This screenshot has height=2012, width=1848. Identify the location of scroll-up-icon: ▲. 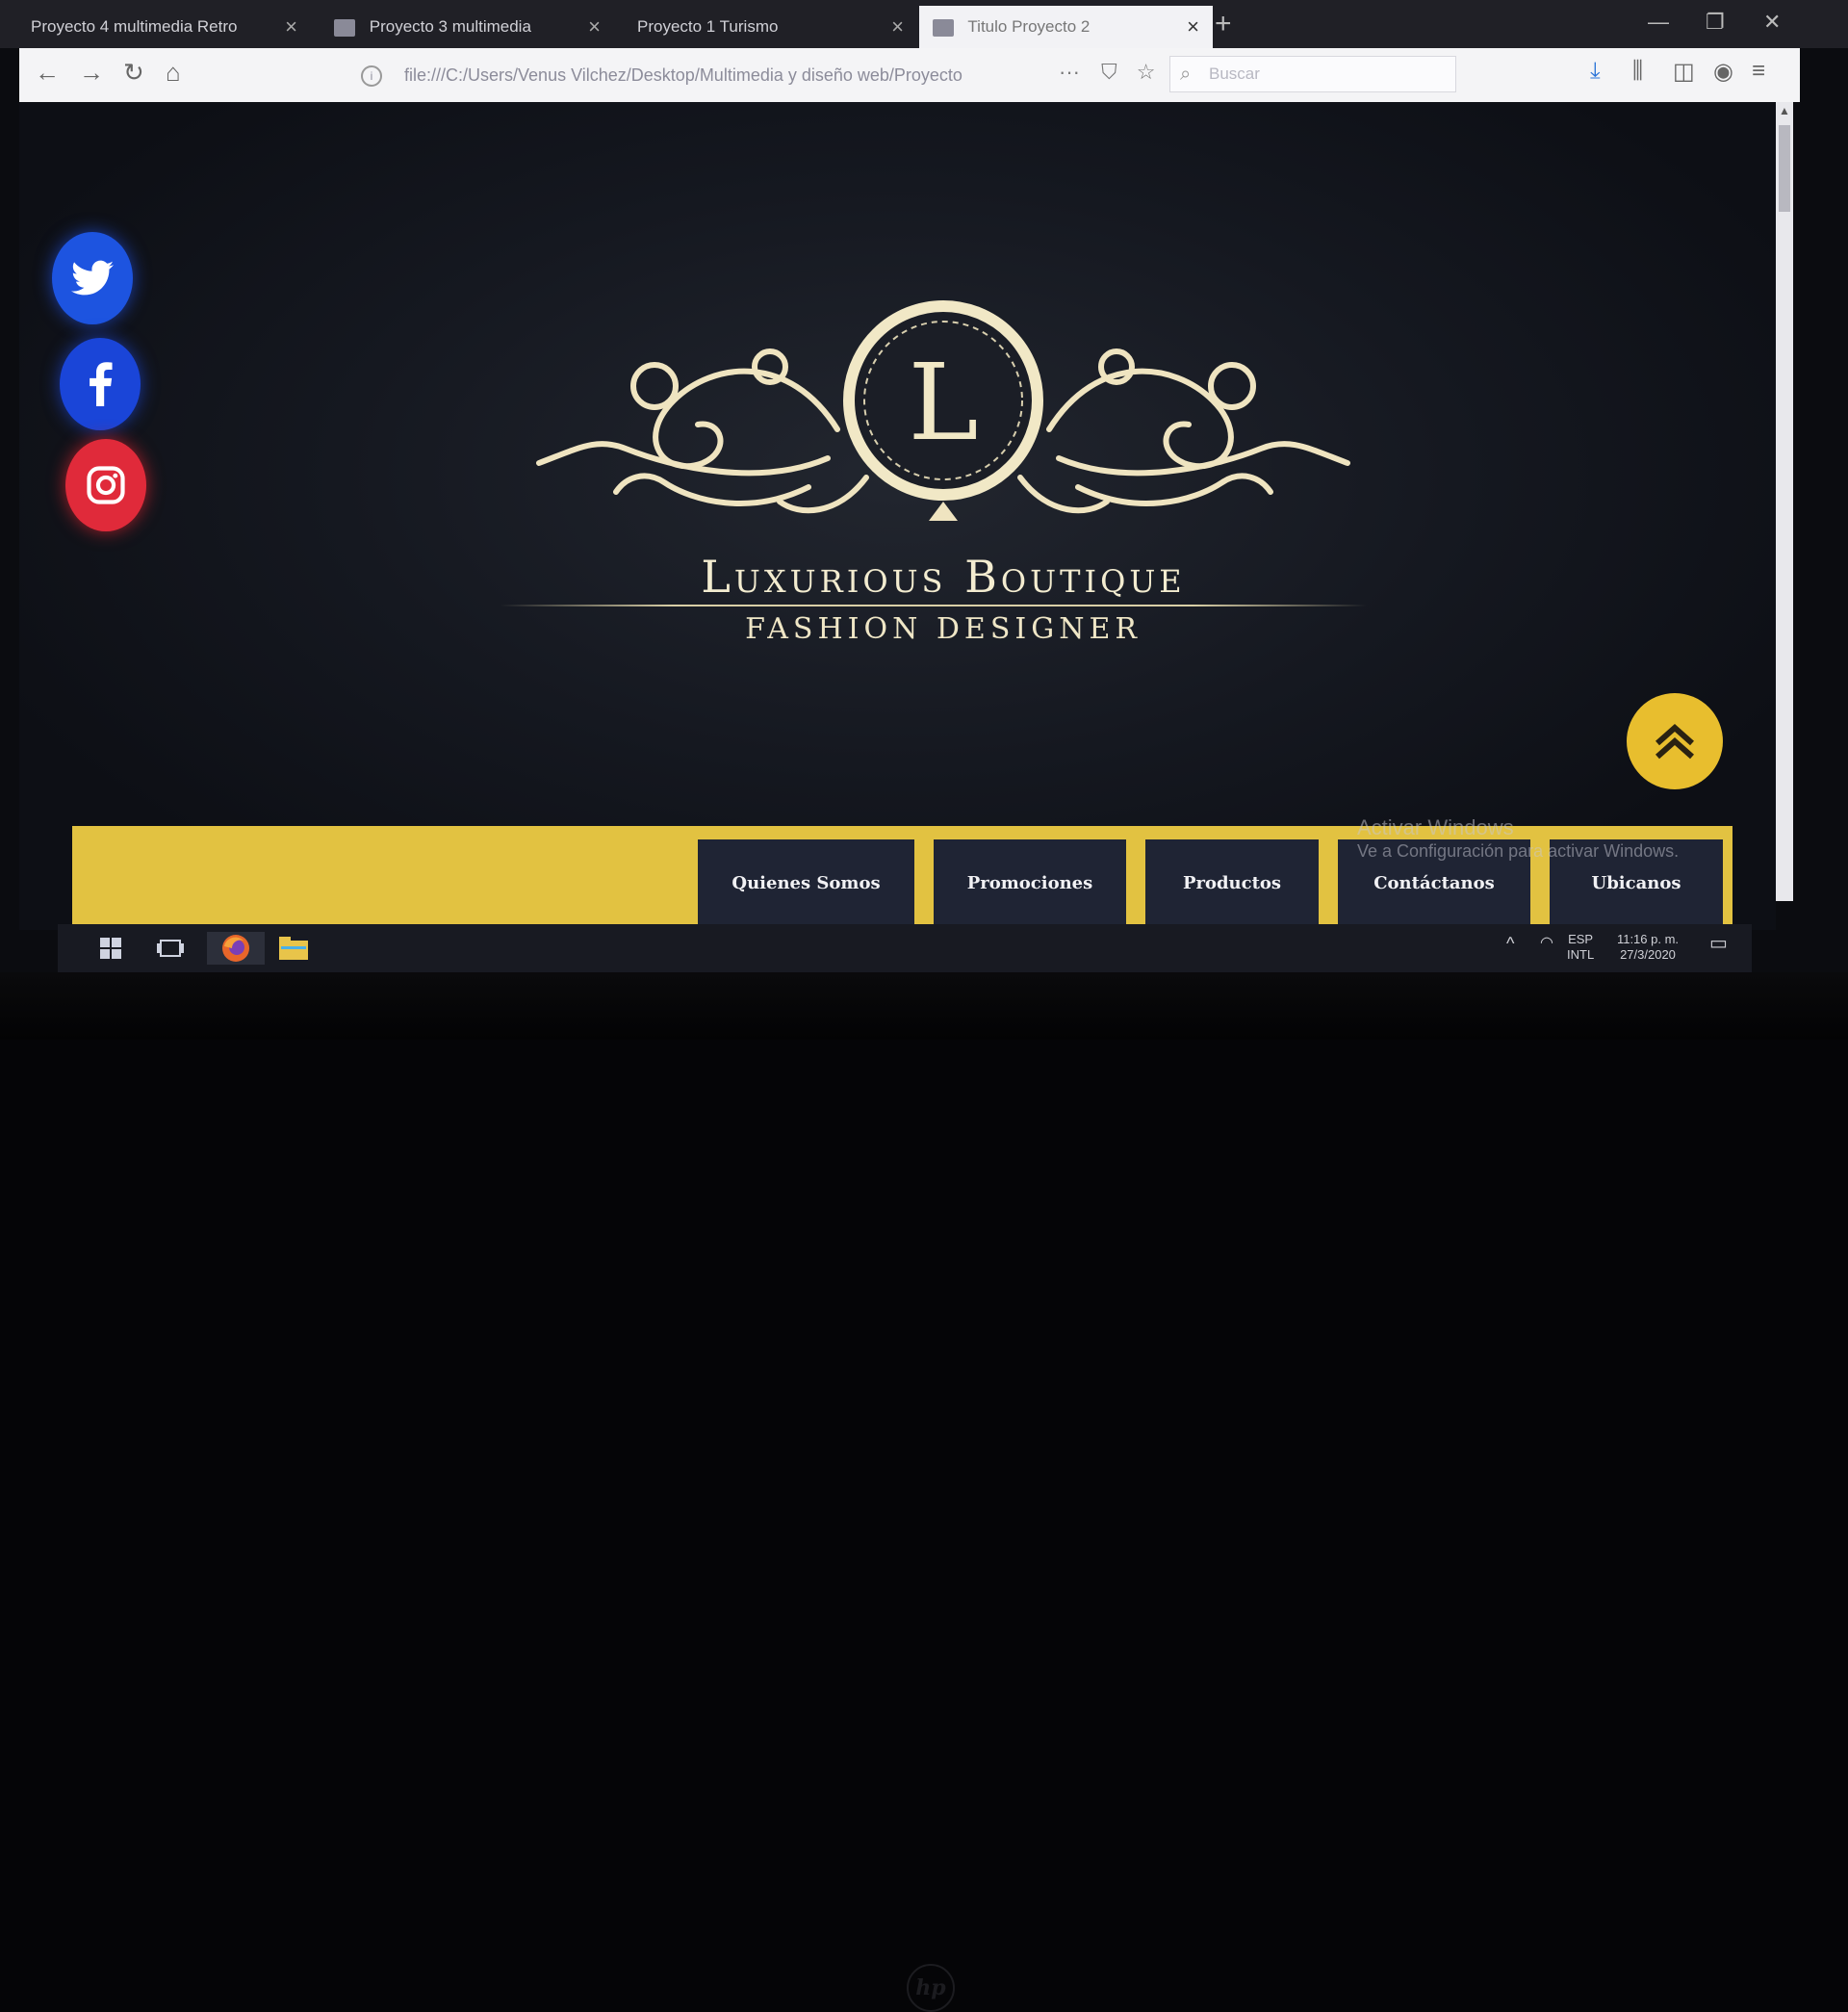
(1784, 111).